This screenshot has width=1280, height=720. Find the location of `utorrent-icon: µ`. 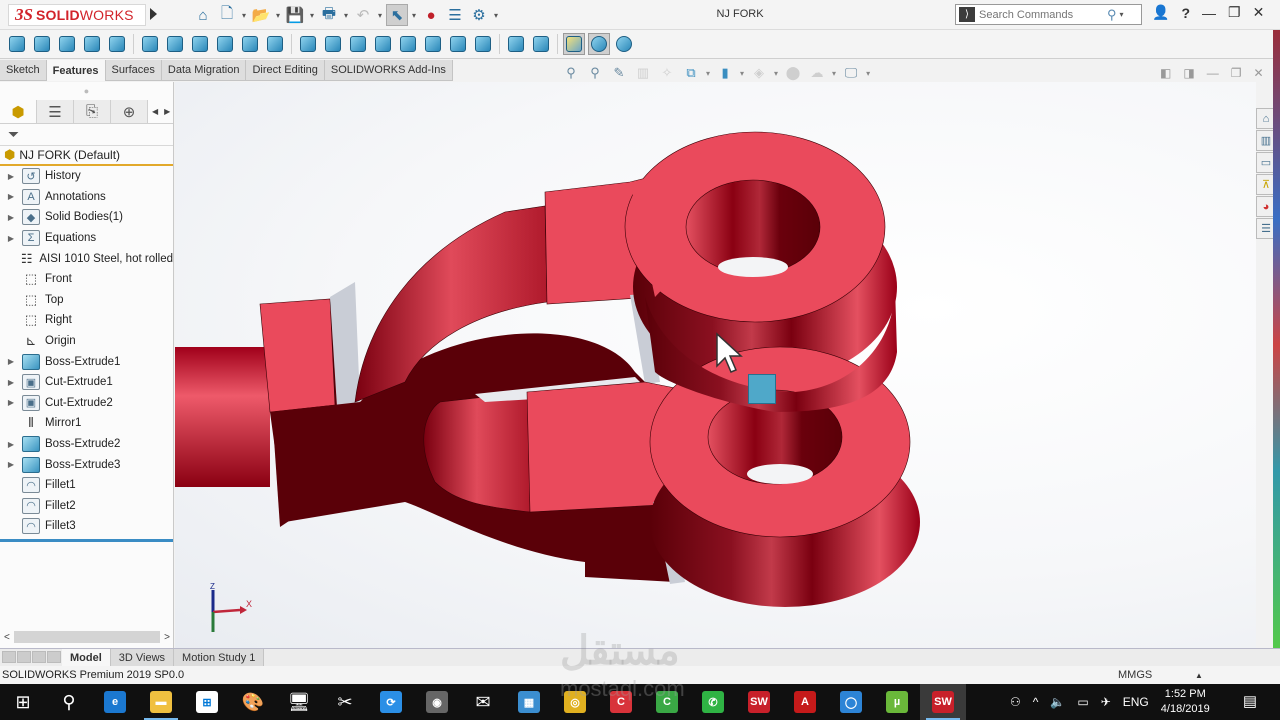

utorrent-icon: µ is located at coordinates (897, 702).